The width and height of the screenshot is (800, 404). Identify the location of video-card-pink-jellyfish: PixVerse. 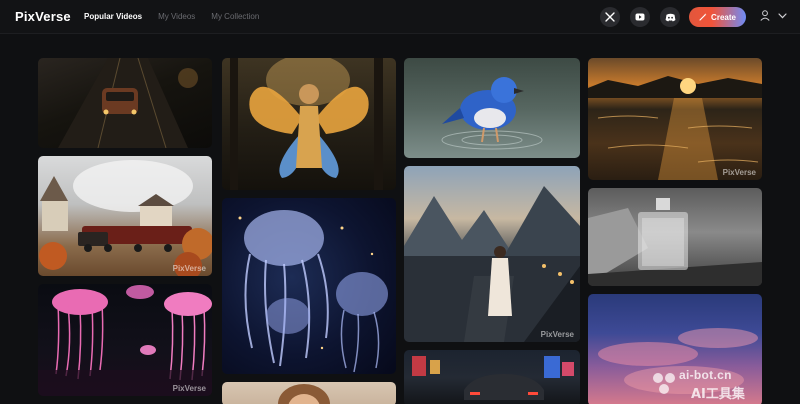
(125, 340).